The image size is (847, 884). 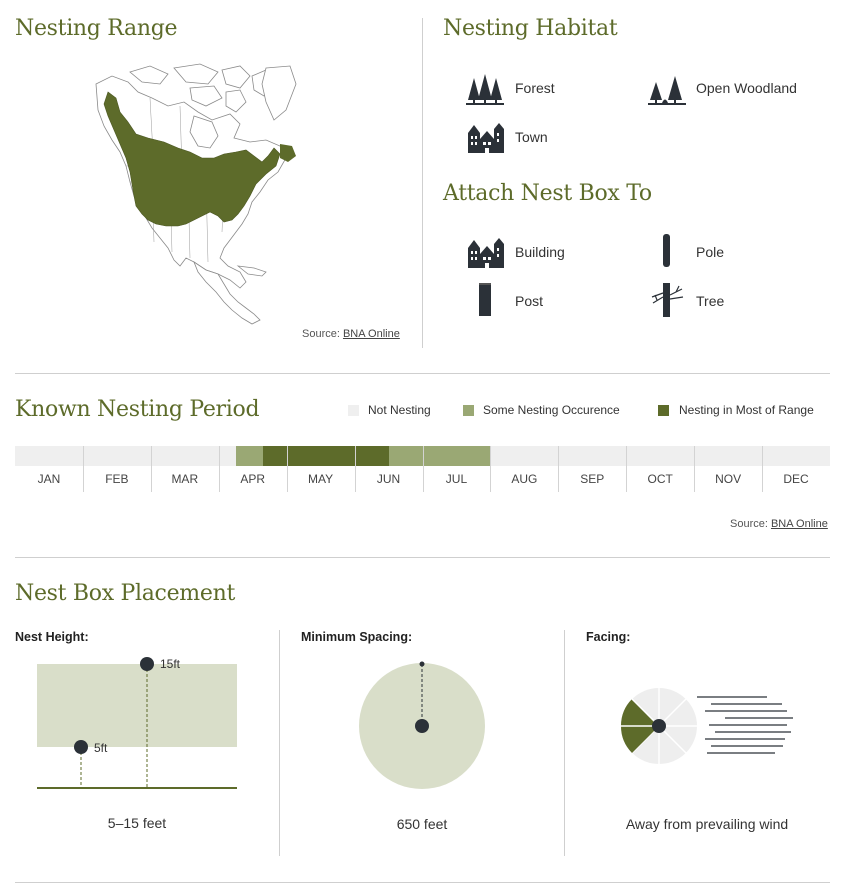 What do you see at coordinates (49, 479) in the screenshot?
I see `month-label: JAN` at bounding box center [49, 479].